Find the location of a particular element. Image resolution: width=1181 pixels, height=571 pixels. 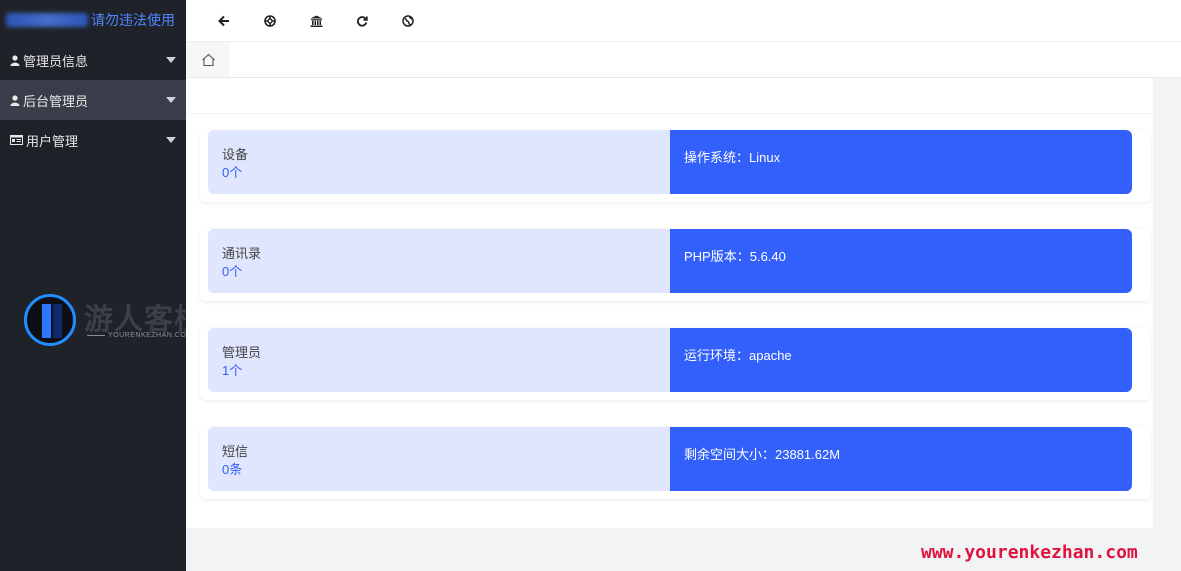

globe-icon is located at coordinates (408, 20).